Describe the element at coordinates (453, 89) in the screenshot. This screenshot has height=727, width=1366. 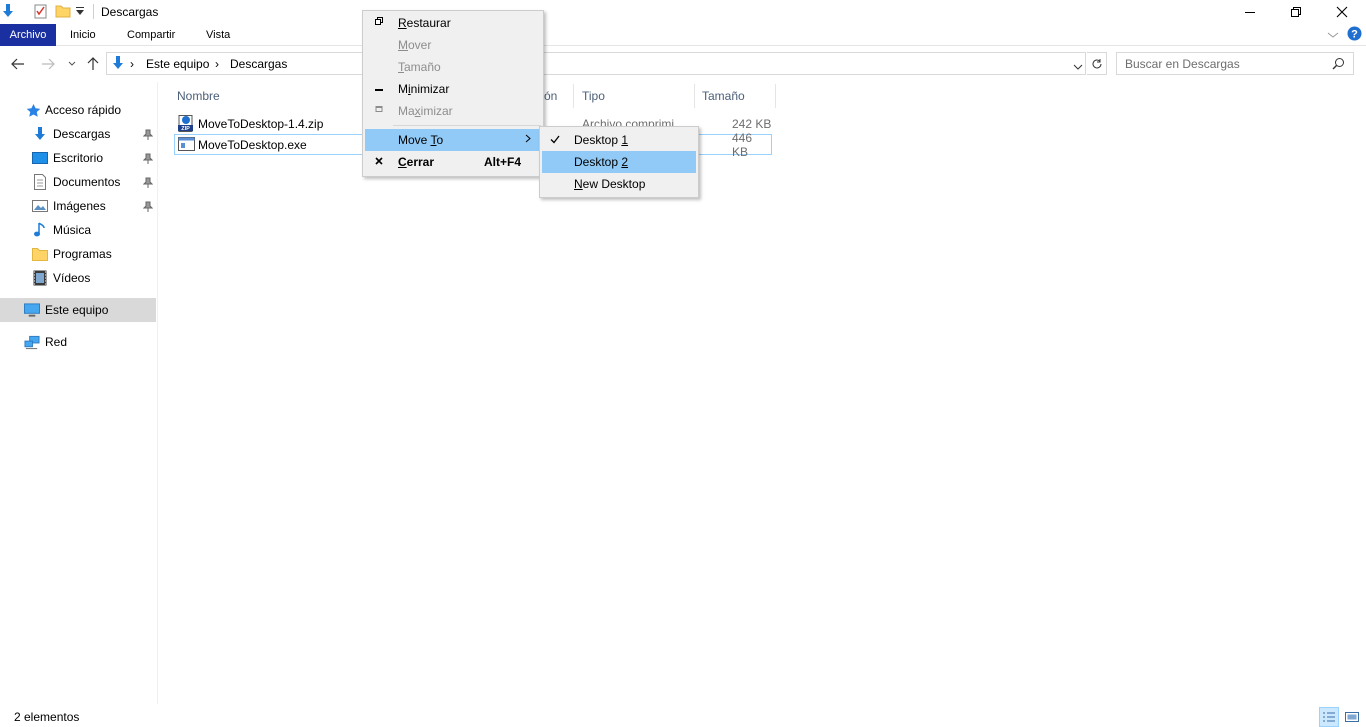
I see `menu-item-minimizar: Minimizar` at that location.